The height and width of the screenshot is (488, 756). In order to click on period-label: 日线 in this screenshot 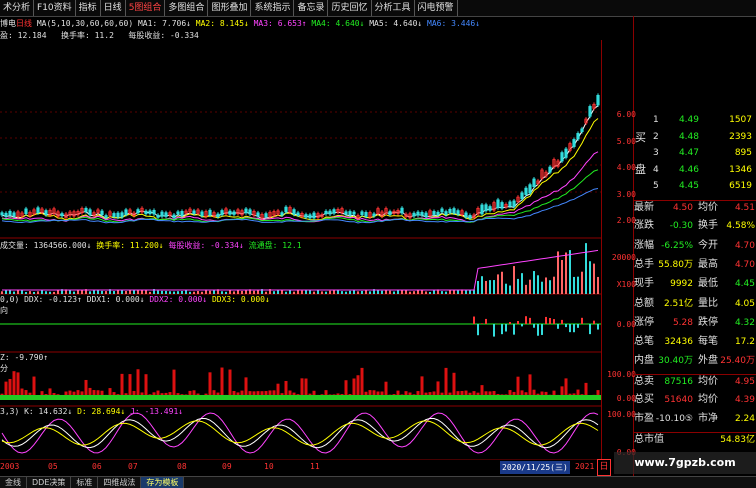, I will do `click(24, 23)`.